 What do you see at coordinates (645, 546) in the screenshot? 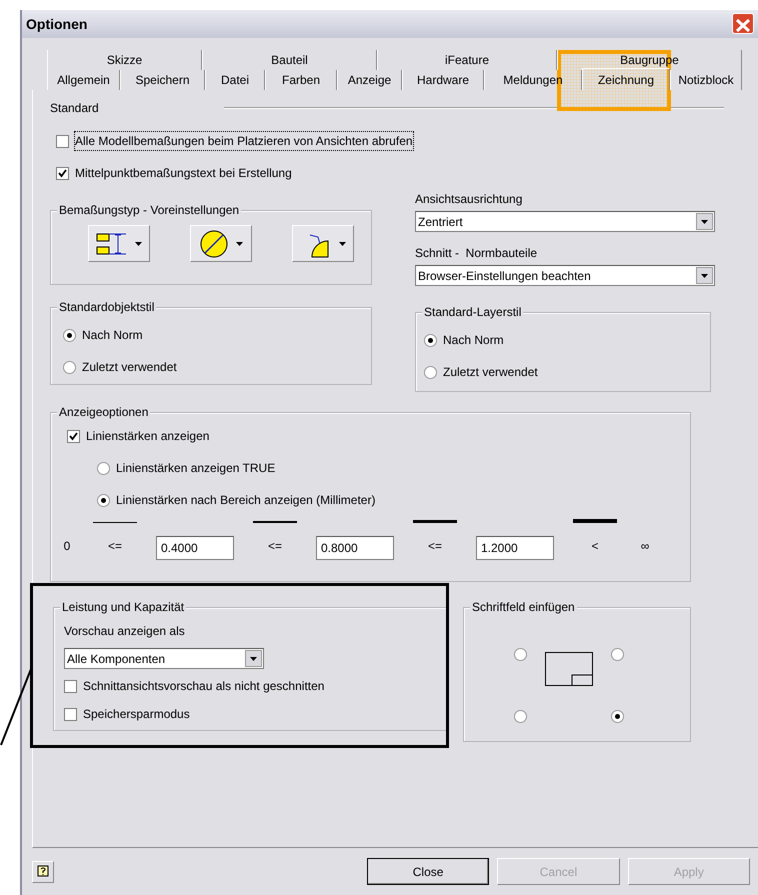
I see `range-label: ∞` at bounding box center [645, 546].